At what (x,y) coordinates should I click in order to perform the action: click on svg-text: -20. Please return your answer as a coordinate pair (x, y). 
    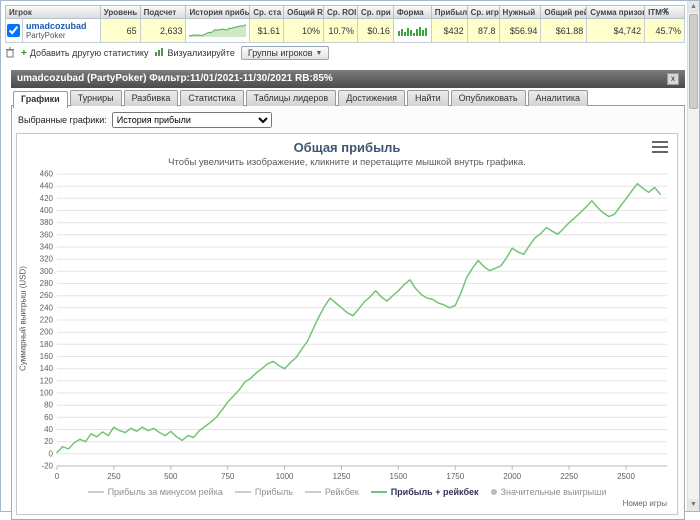
    Looking at the image, I should click on (47, 466).